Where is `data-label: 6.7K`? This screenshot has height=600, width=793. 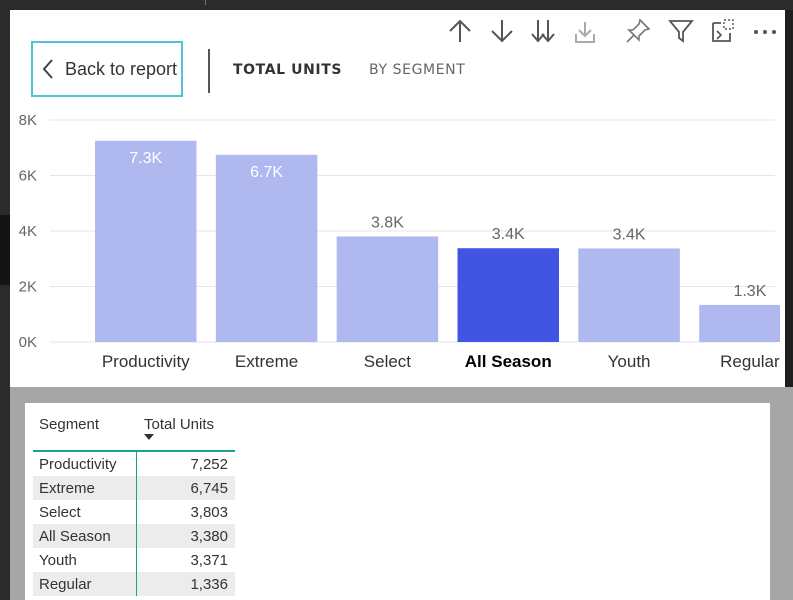 data-label: 6.7K is located at coordinates (266, 172).